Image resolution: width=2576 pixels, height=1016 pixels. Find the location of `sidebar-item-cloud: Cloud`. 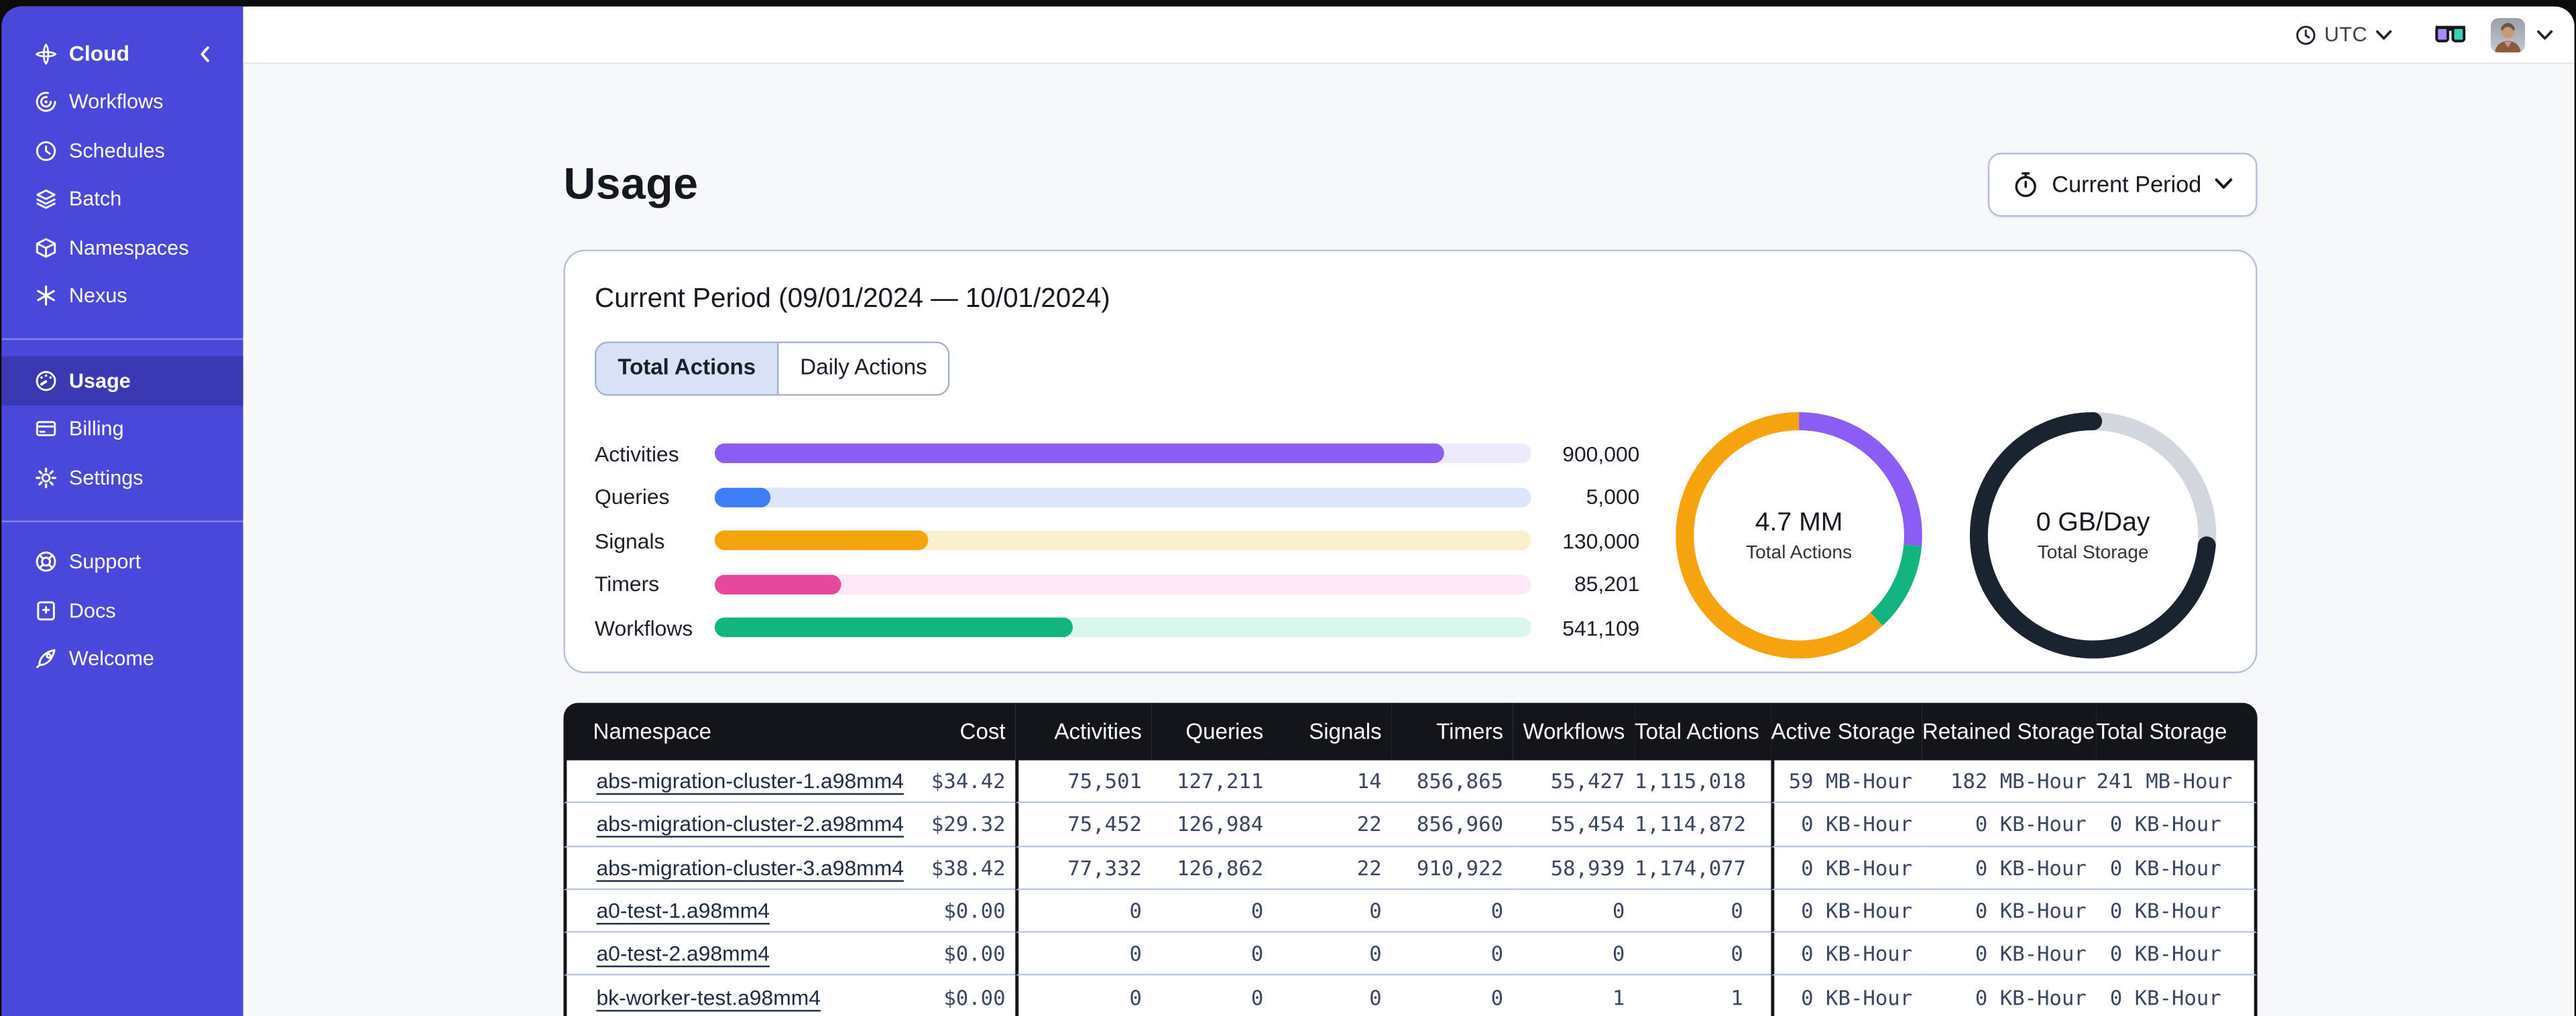

sidebar-item-cloud: Cloud is located at coordinates (122, 53).